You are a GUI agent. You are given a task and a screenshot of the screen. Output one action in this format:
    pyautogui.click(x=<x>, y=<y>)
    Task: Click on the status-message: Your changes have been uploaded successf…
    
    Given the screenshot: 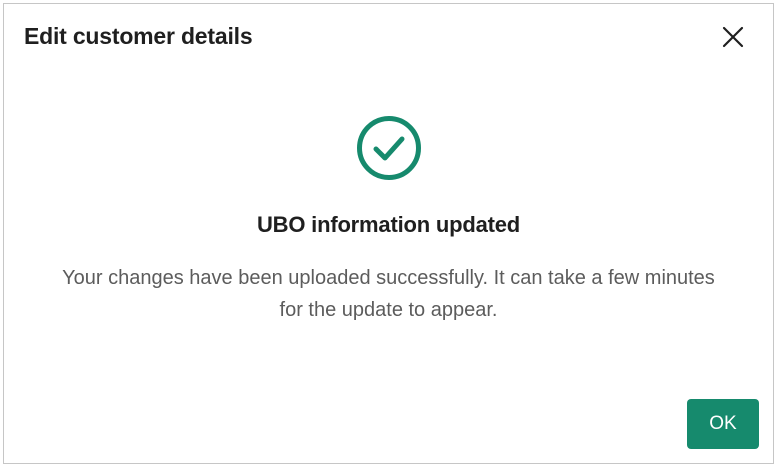 What is the action you would take?
    pyautogui.click(x=388, y=294)
    